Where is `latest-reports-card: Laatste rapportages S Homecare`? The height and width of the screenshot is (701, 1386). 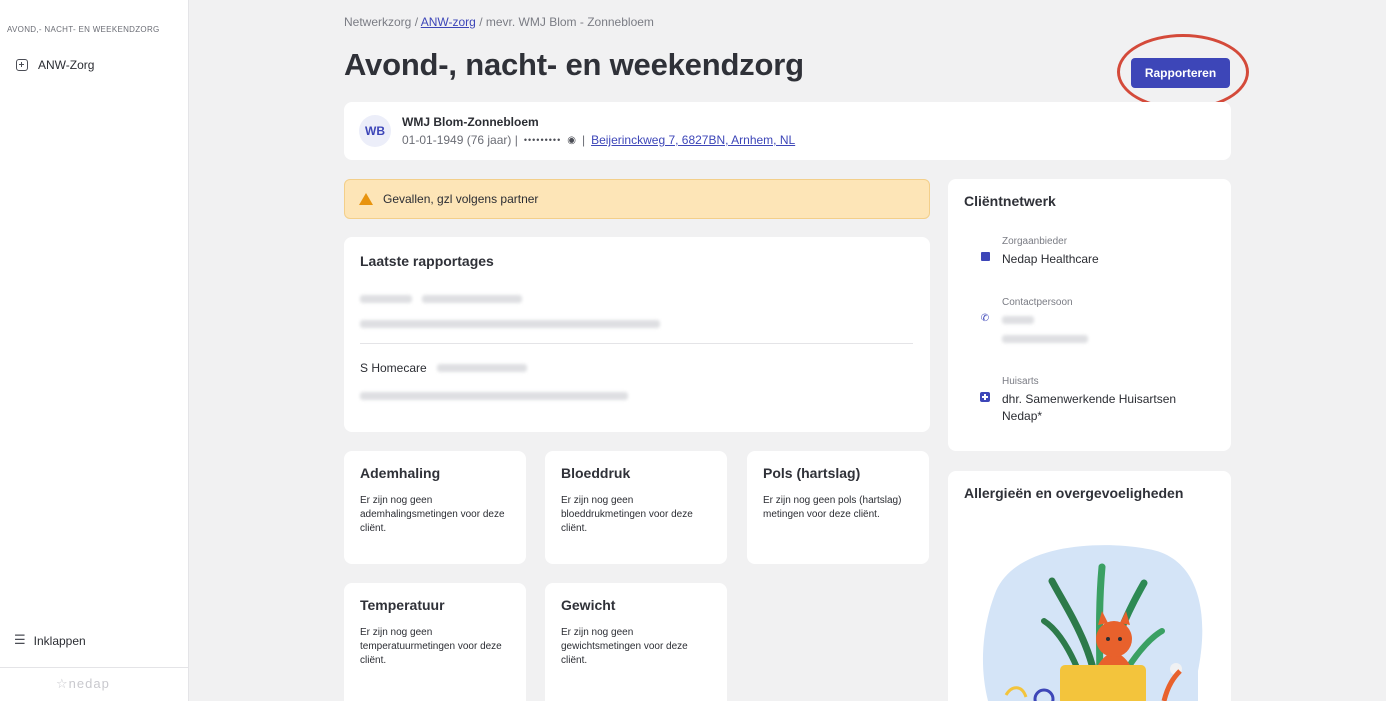
latest-reports-card: Laatste rapportages S Homecare is located at coordinates (637, 334).